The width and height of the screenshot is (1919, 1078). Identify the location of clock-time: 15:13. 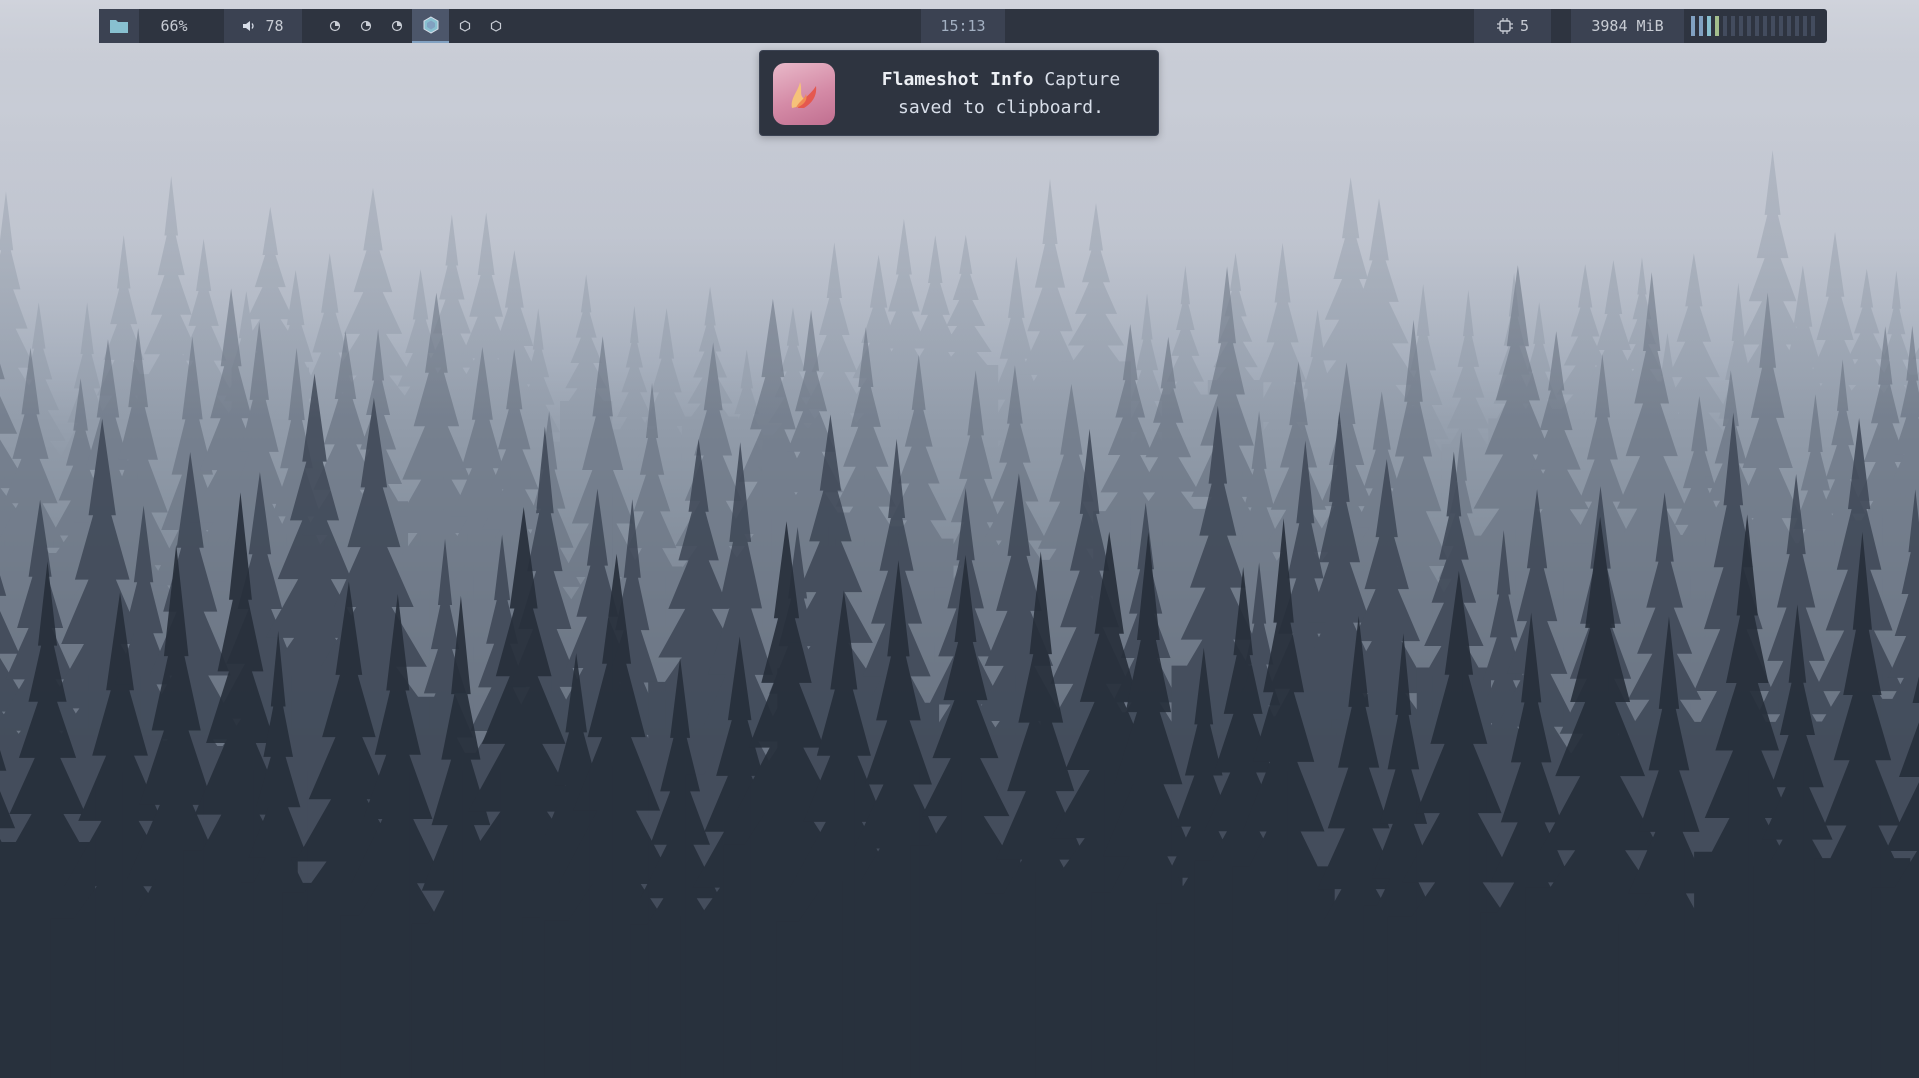
(963, 26).